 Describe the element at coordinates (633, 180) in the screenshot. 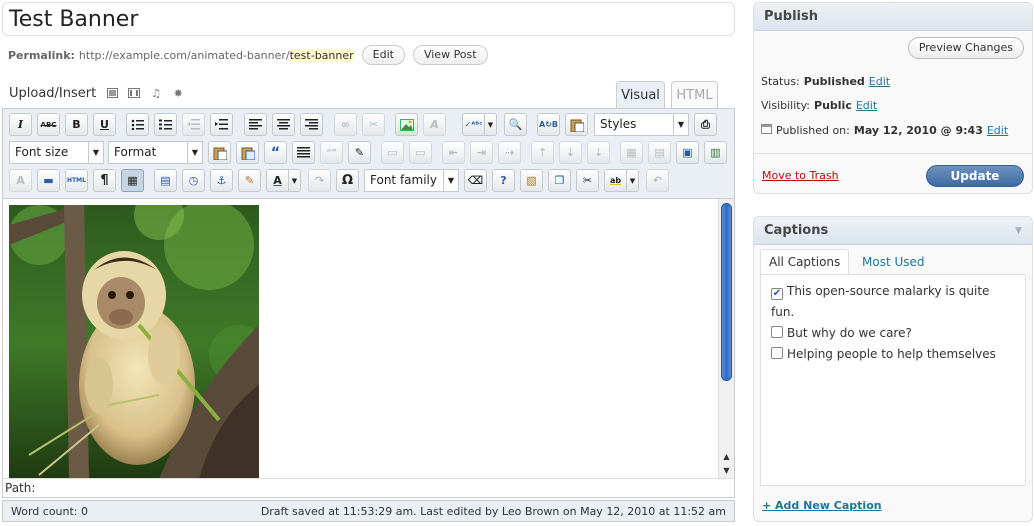

I see `highlight-dropdown-arrow: ▼` at that location.